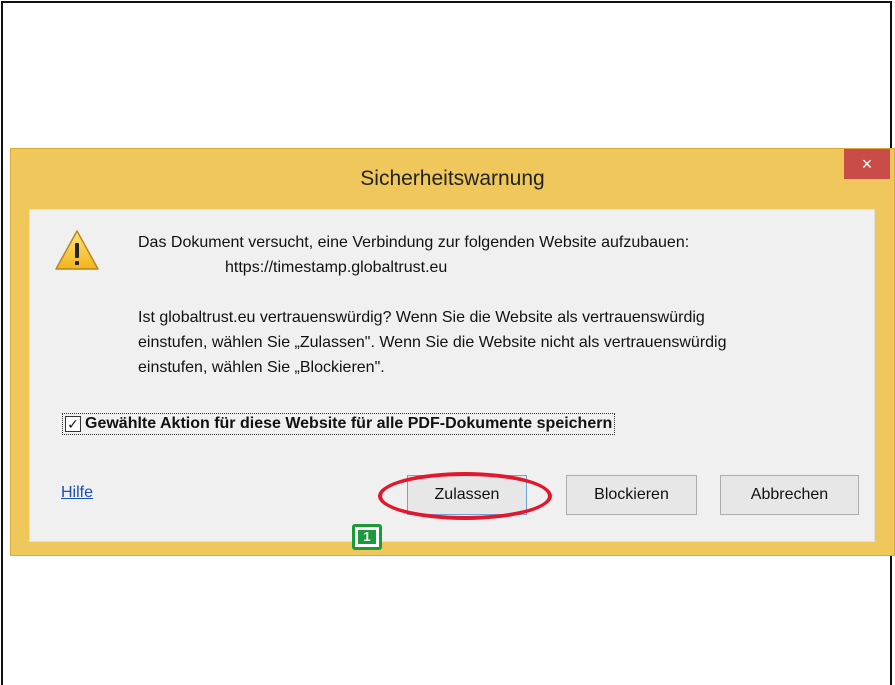  Describe the element at coordinates (465, 496) in the screenshot. I see `highlight-ellipse` at that location.